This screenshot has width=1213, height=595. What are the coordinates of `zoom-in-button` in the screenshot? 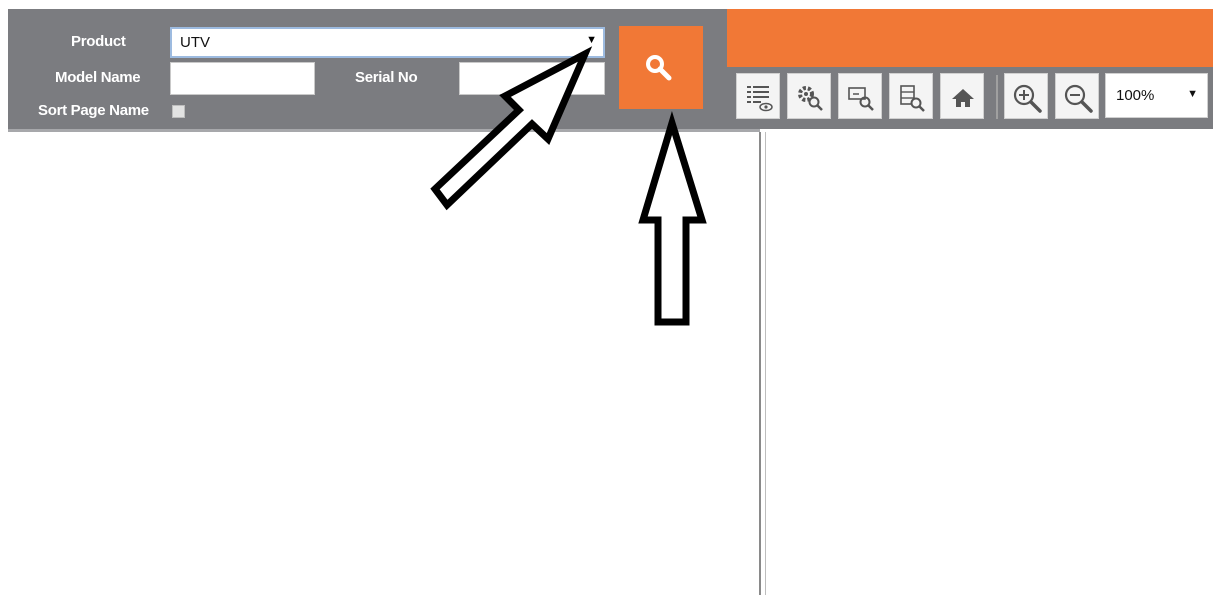 It's located at (1026, 96).